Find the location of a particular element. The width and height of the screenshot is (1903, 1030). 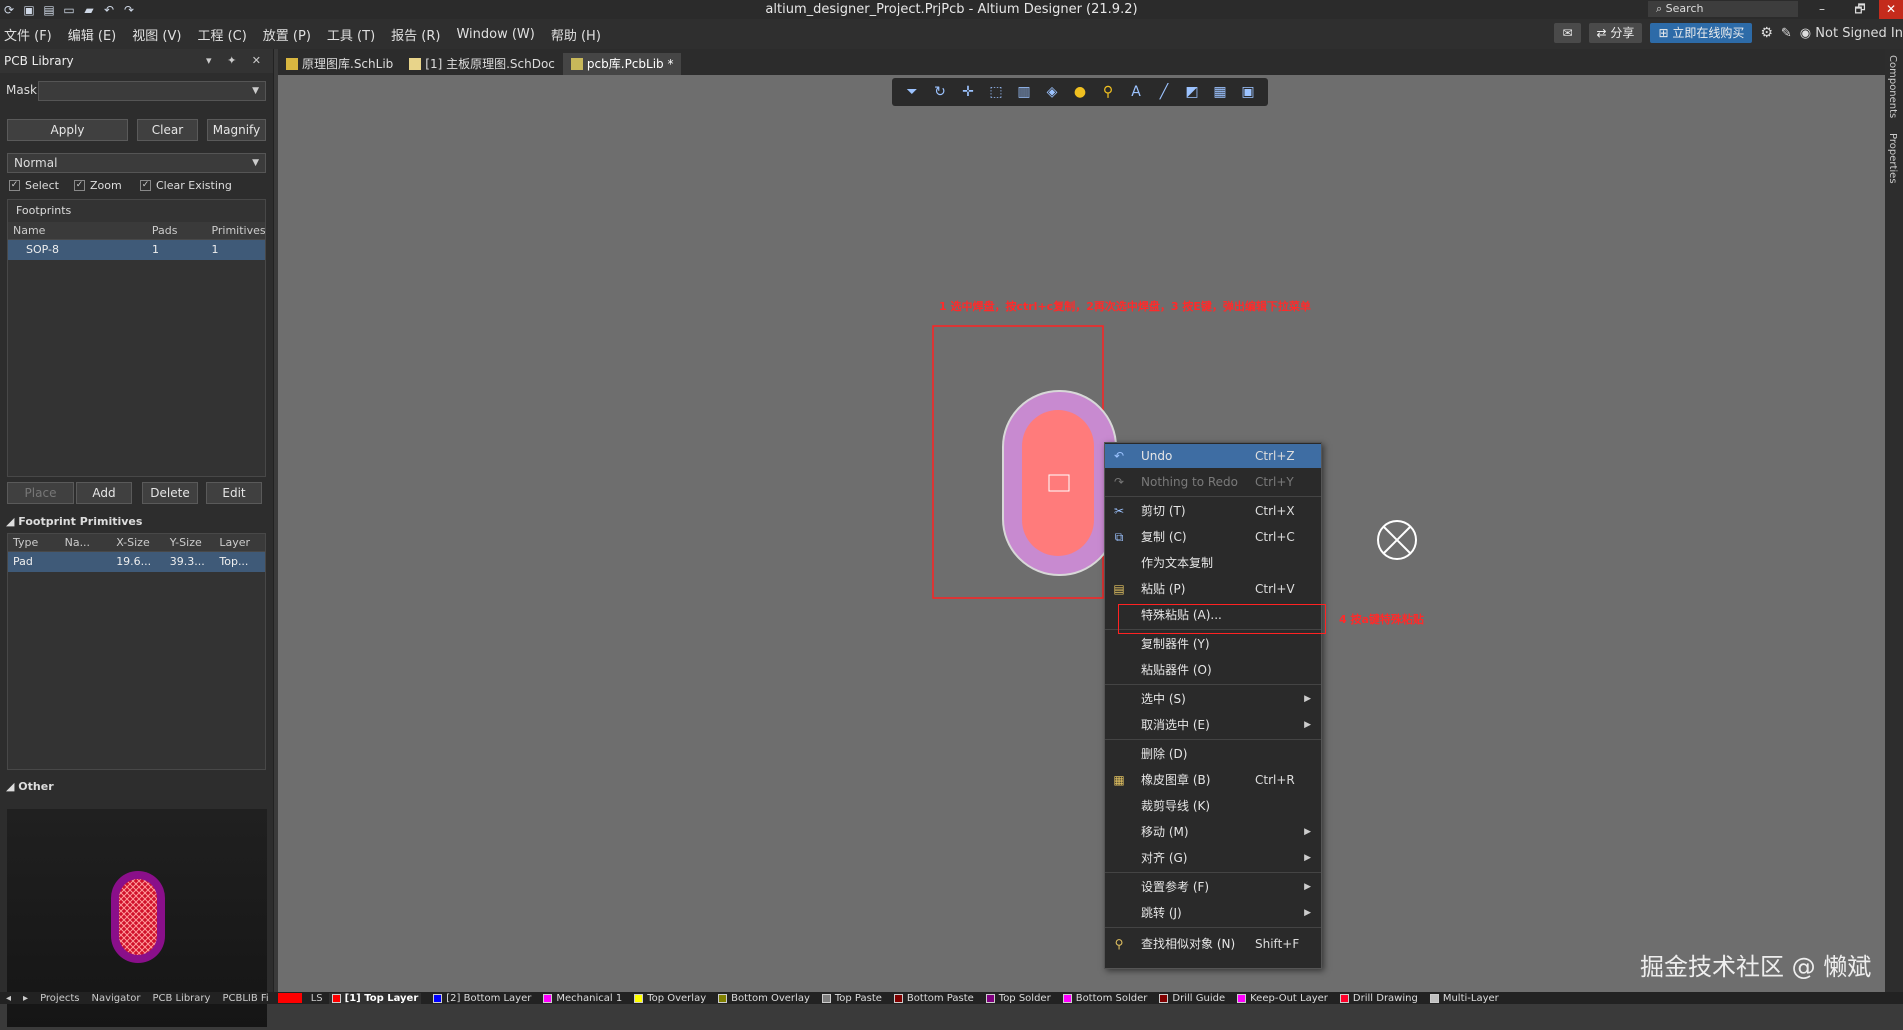

menu-item-set-reference: 设置参考 (F) ▶ is located at coordinates (1213, 887).